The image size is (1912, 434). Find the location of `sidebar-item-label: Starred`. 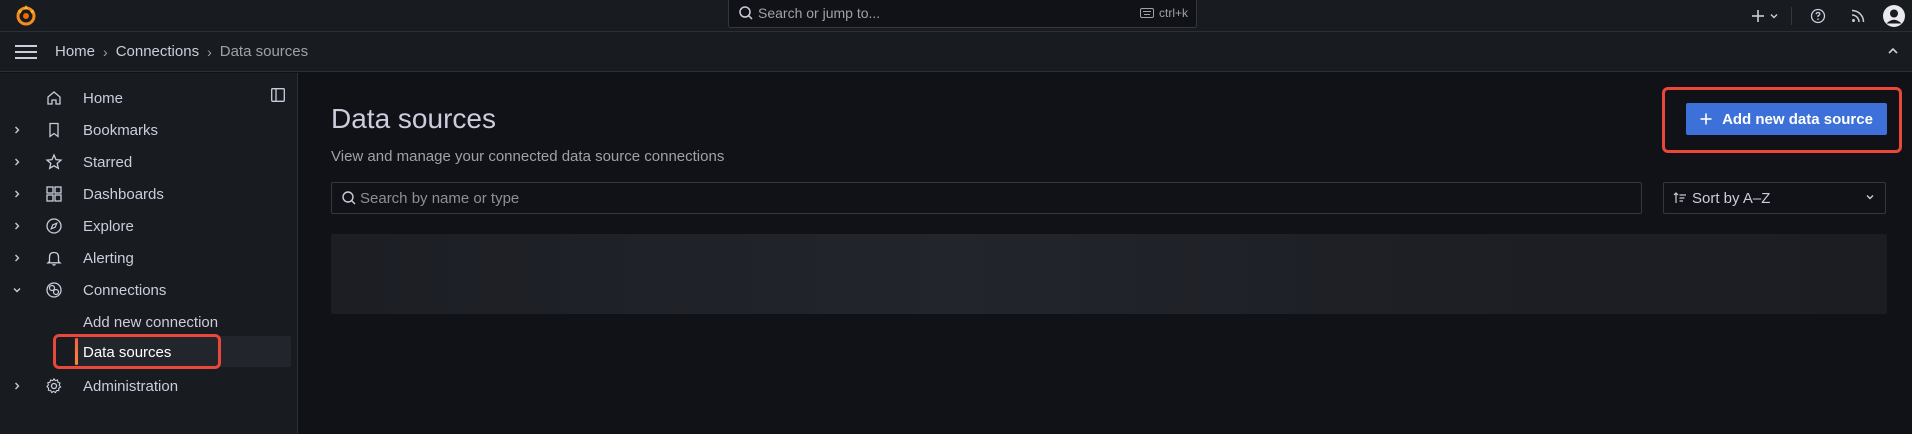

sidebar-item-label: Starred is located at coordinates (108, 162).